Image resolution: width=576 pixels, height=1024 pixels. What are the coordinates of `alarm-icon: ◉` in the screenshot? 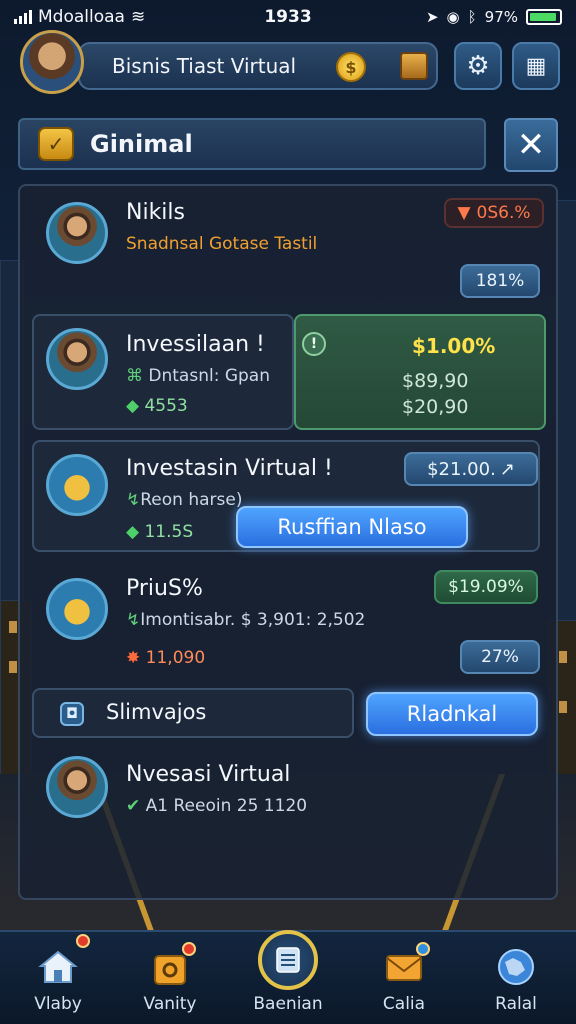 It's located at (453, 17).